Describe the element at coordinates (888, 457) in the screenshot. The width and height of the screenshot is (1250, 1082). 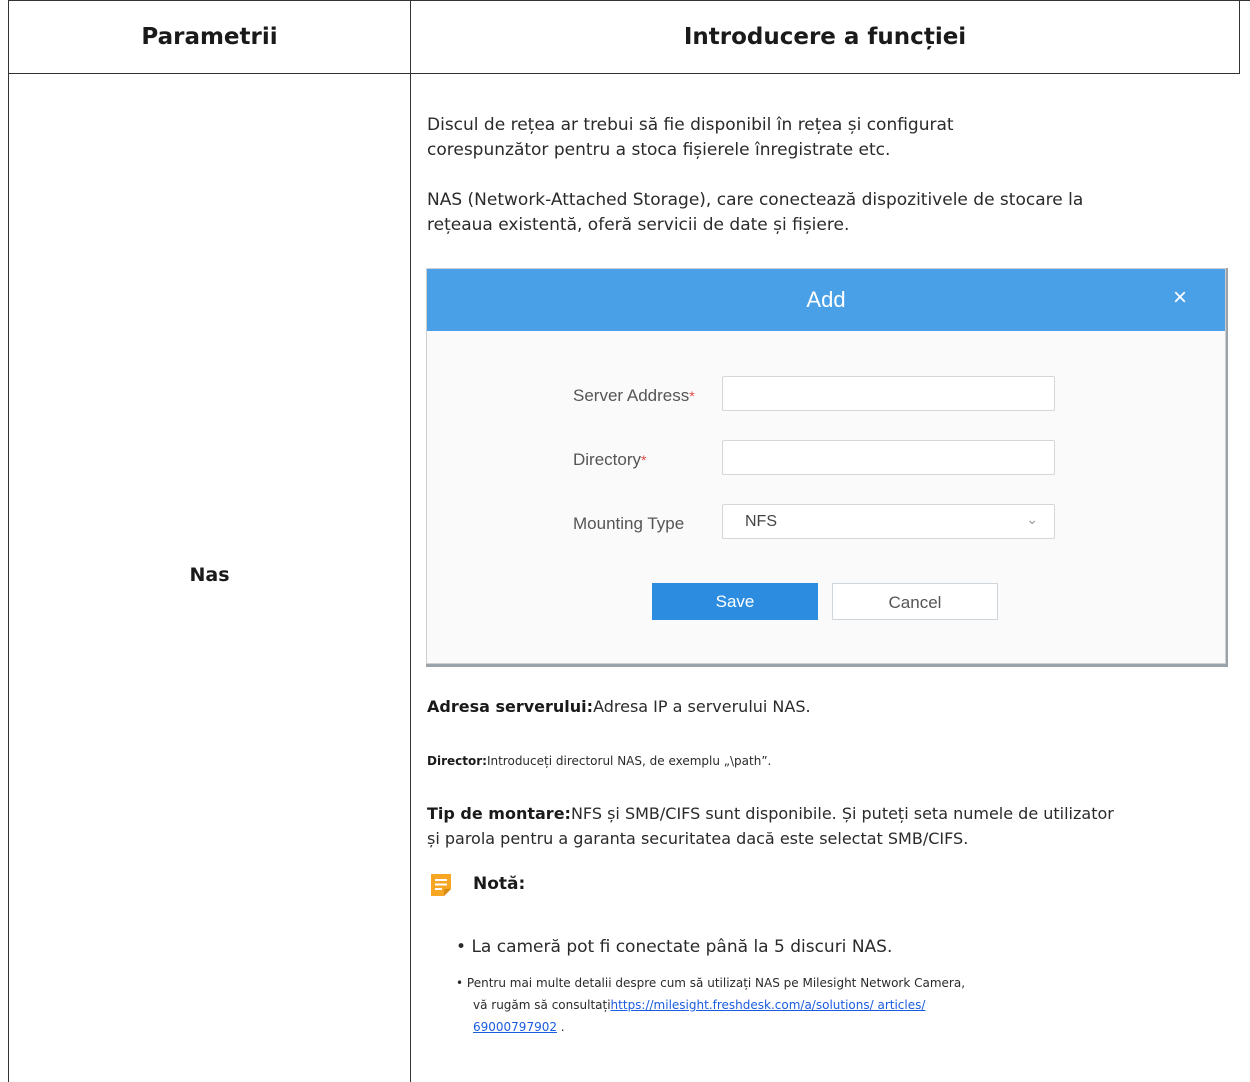
I see `directory-input` at that location.